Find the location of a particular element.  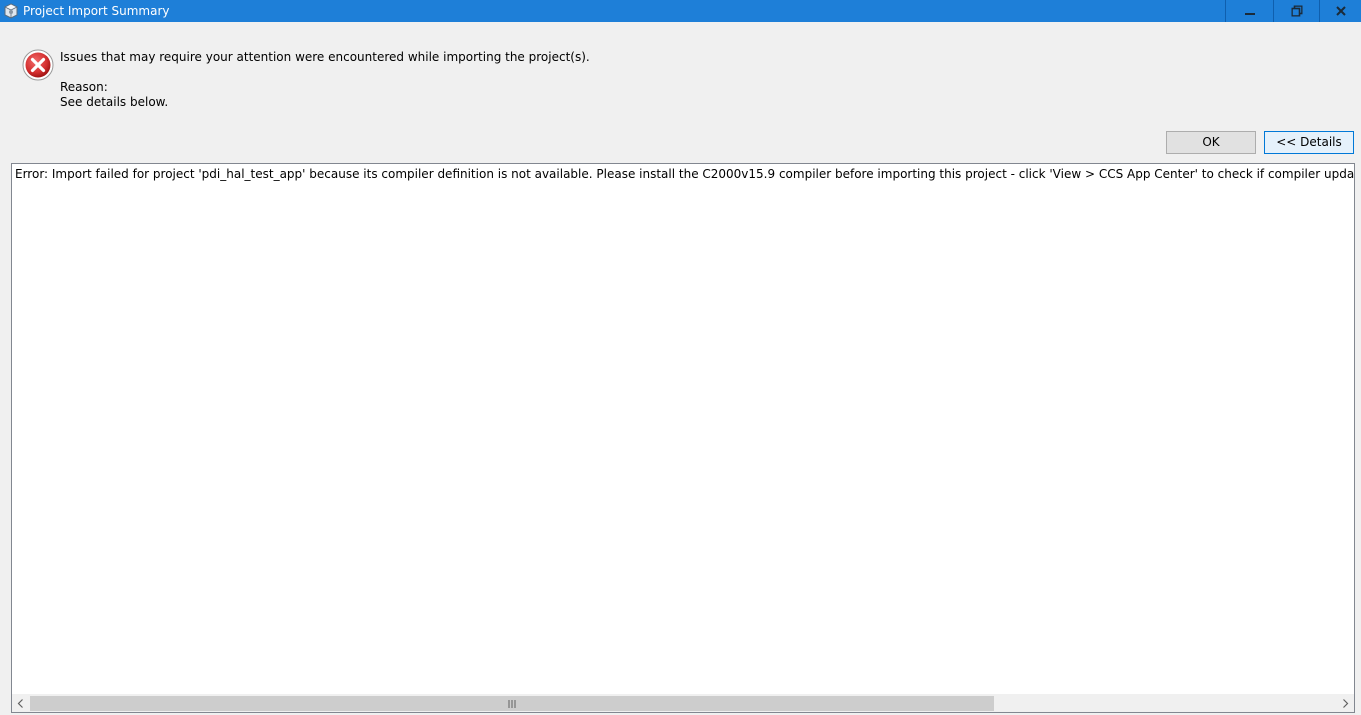

details-toggle-button: << Details is located at coordinates (1309, 142).